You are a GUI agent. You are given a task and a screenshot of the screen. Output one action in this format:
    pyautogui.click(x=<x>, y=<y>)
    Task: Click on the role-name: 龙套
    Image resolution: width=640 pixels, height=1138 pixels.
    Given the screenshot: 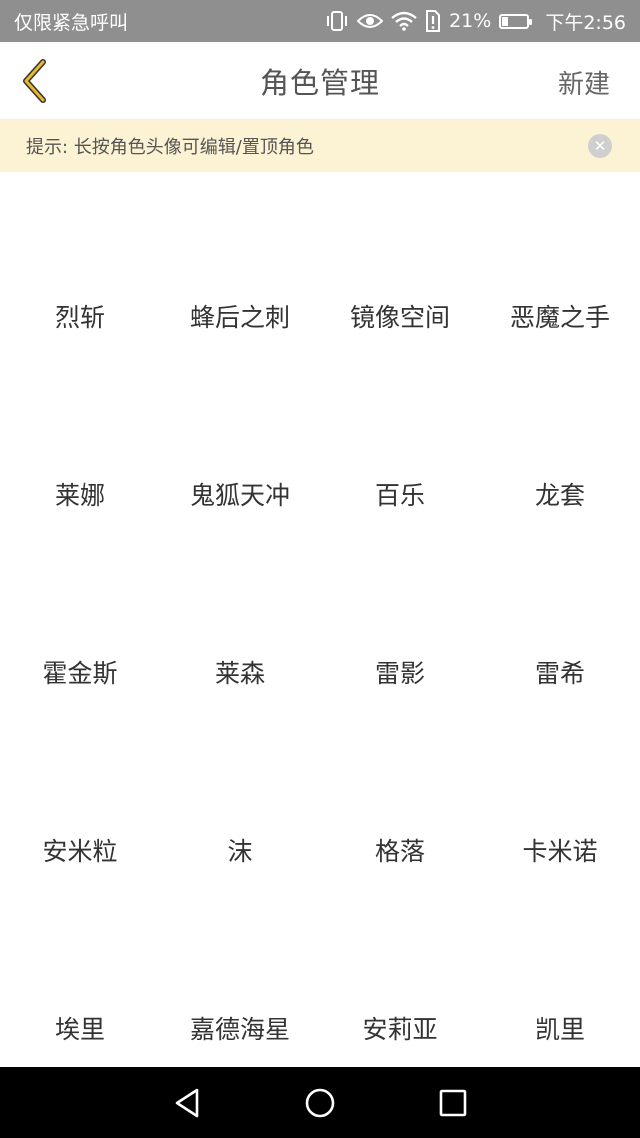 What is the action you would take?
    pyautogui.click(x=559, y=495)
    